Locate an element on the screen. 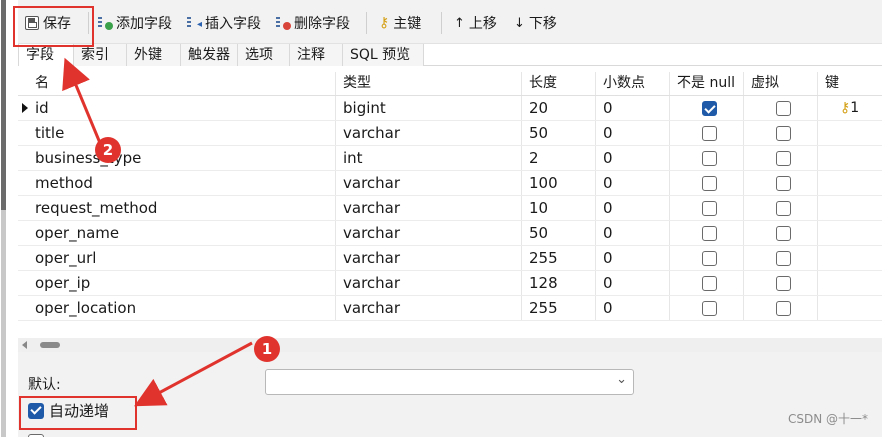 The height and width of the screenshot is (437, 882). tab-sql-preview: SQL 预览 is located at coordinates (383, 55).